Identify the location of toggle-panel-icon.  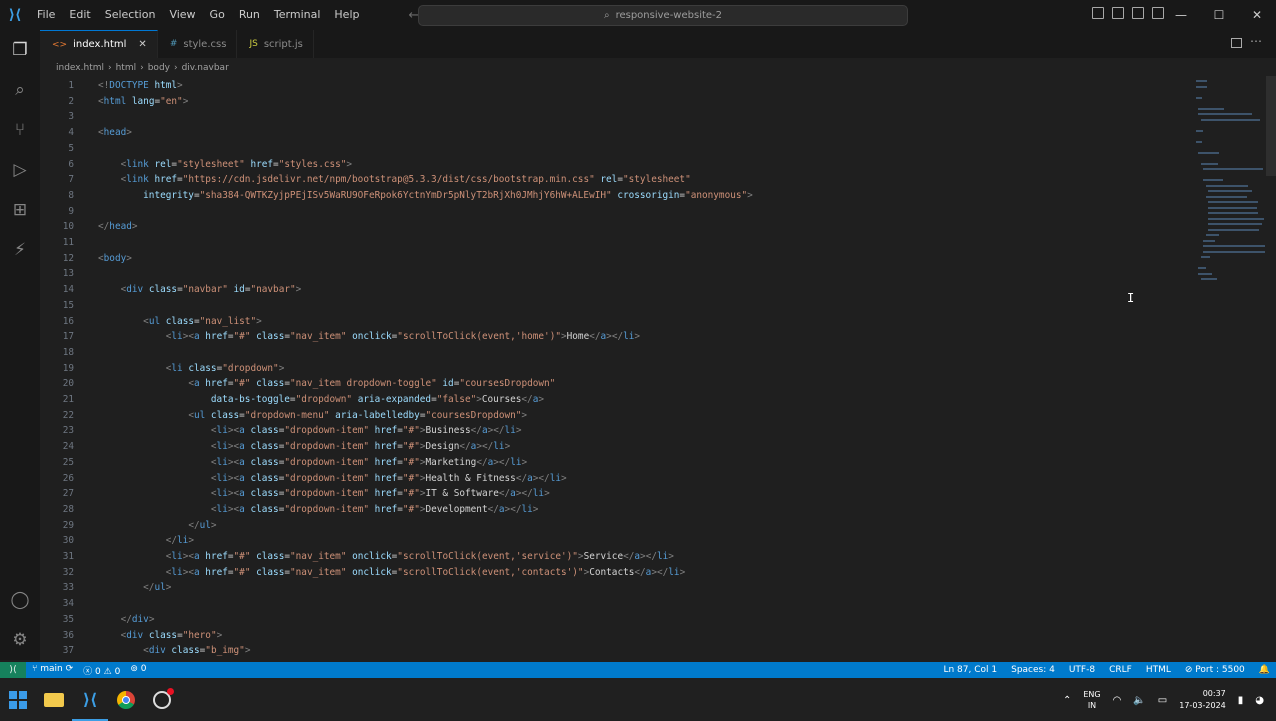
(1118, 13).